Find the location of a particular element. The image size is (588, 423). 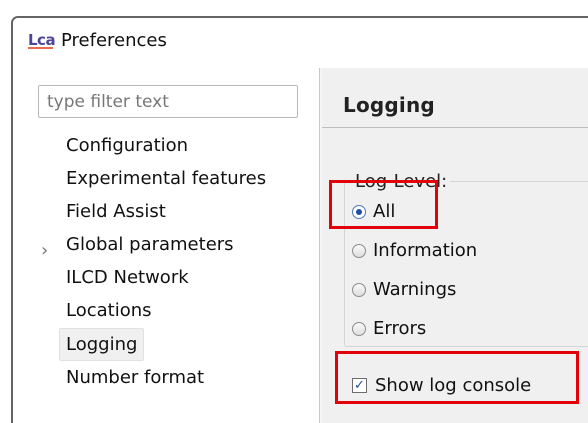

radio-label-all: All is located at coordinates (384, 211).